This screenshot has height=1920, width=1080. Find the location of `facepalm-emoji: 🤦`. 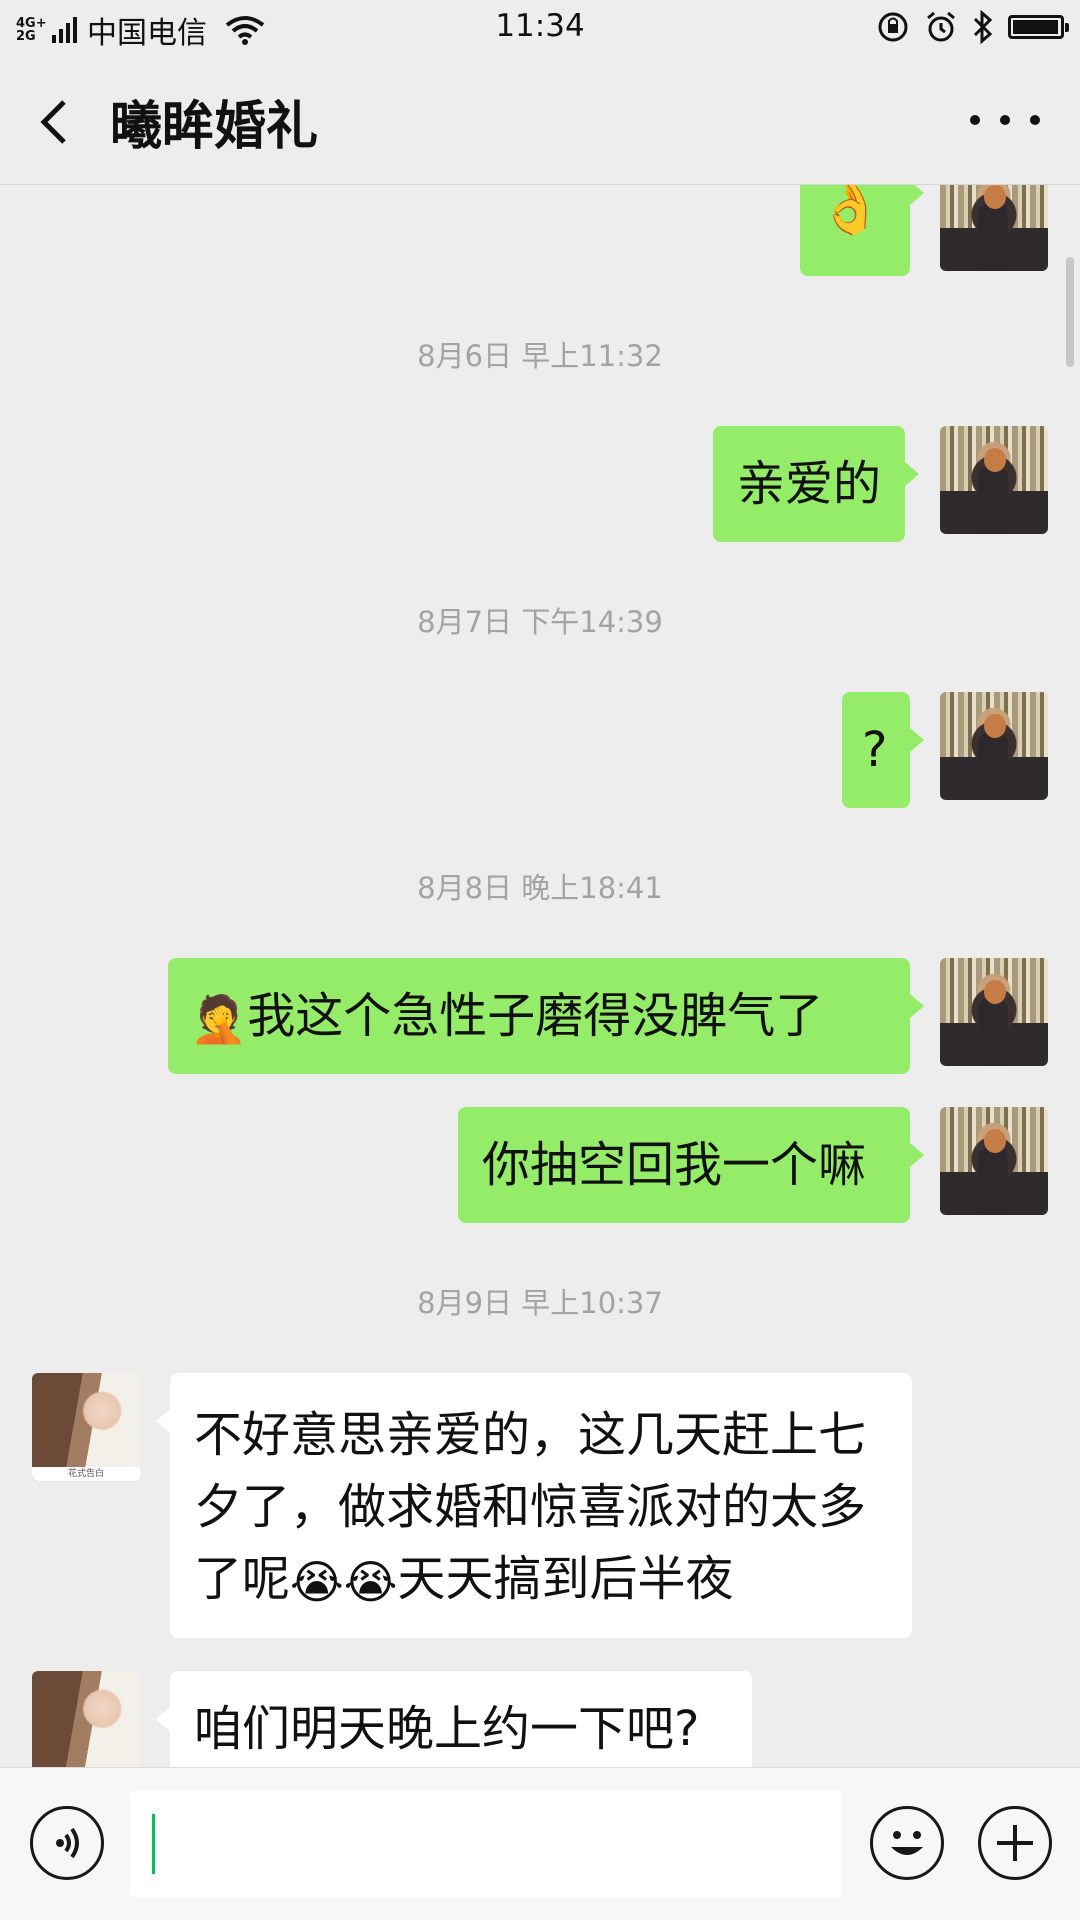

facepalm-emoji: 🤦 is located at coordinates (219, 1019).